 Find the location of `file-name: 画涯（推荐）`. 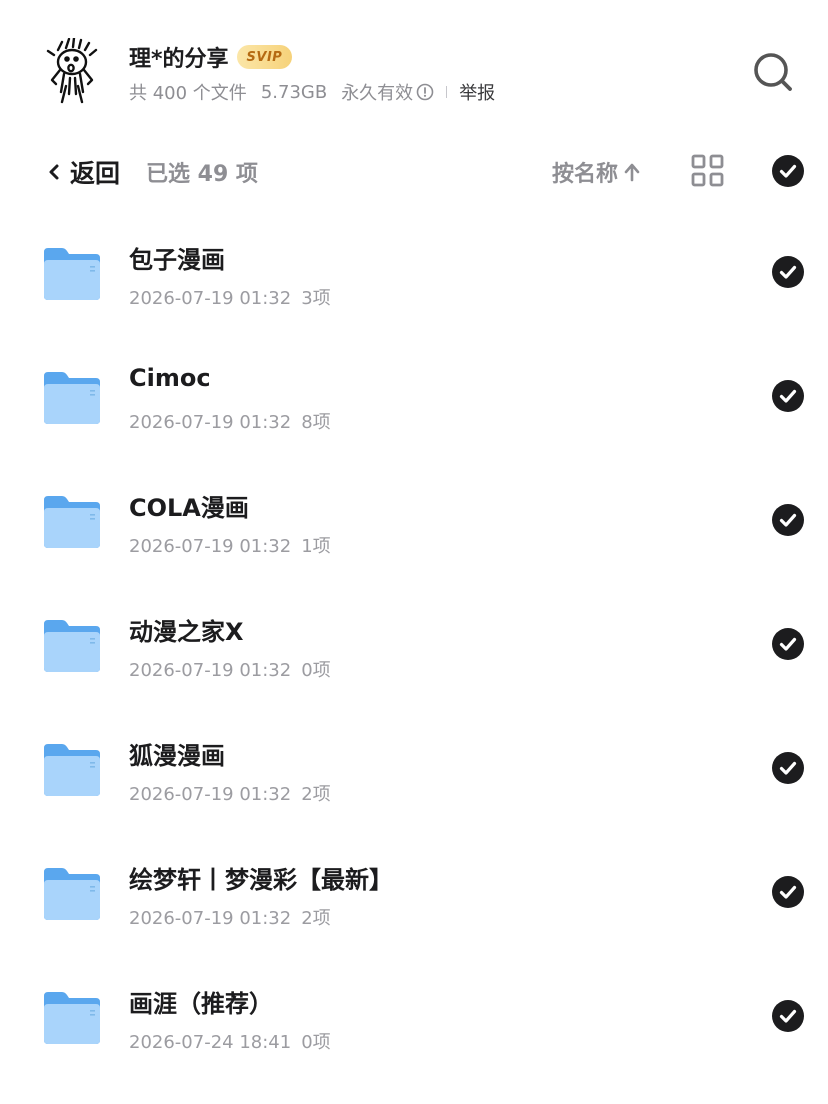

file-name: 画涯（推荐） is located at coordinates (201, 1004).